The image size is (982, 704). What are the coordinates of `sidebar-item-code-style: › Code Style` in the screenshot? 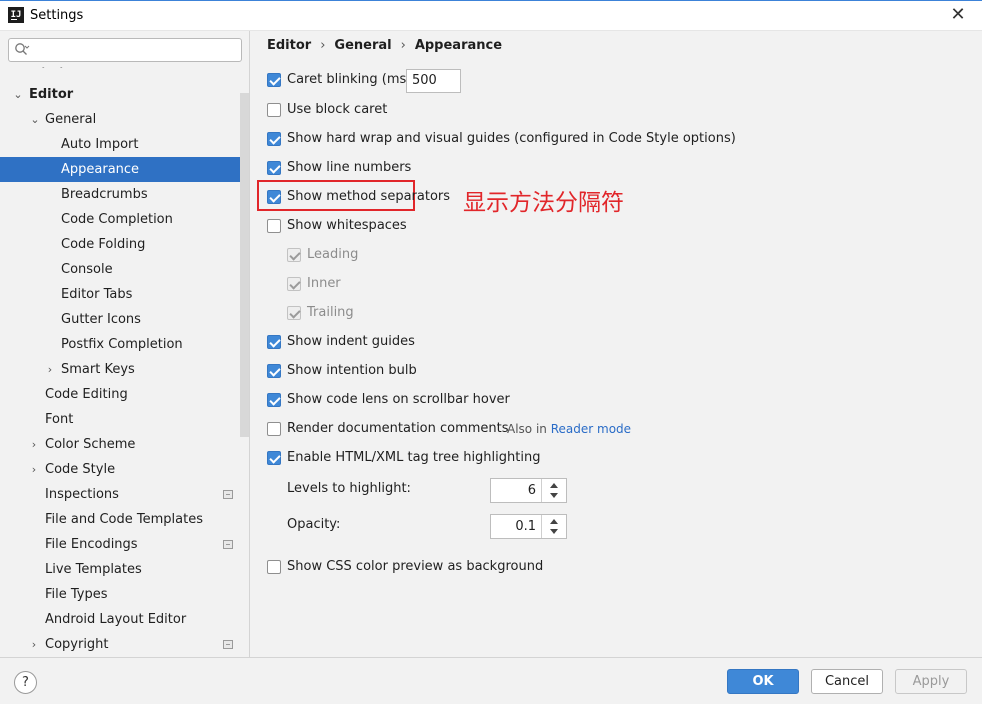 It's located at (124, 469).